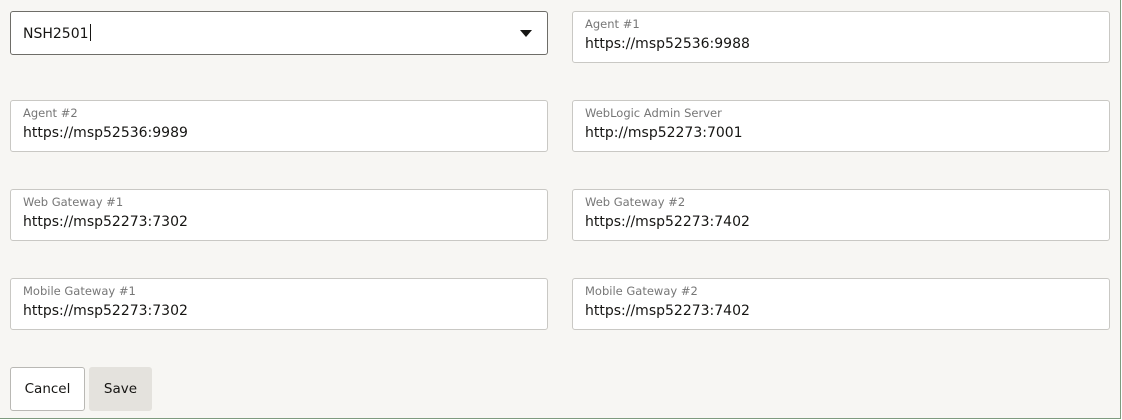 The image size is (1122, 420). What do you see at coordinates (47, 389) in the screenshot?
I see `cancel-button: Cancel` at bounding box center [47, 389].